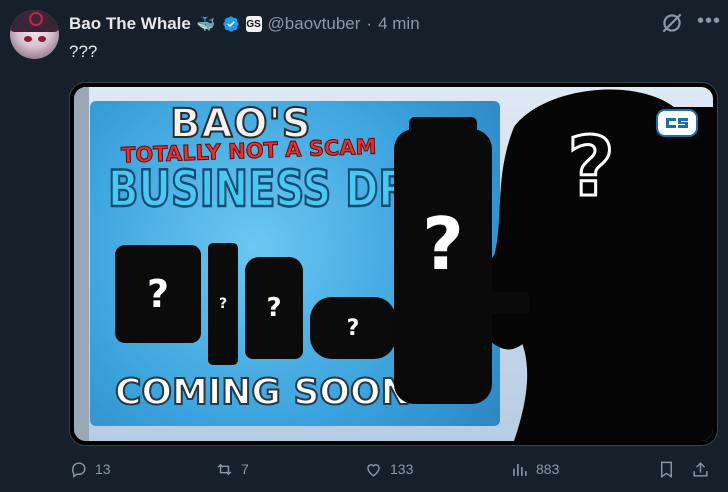 This screenshot has height=492, width=728. I want to click on brand-logo-icon, so click(677, 123).